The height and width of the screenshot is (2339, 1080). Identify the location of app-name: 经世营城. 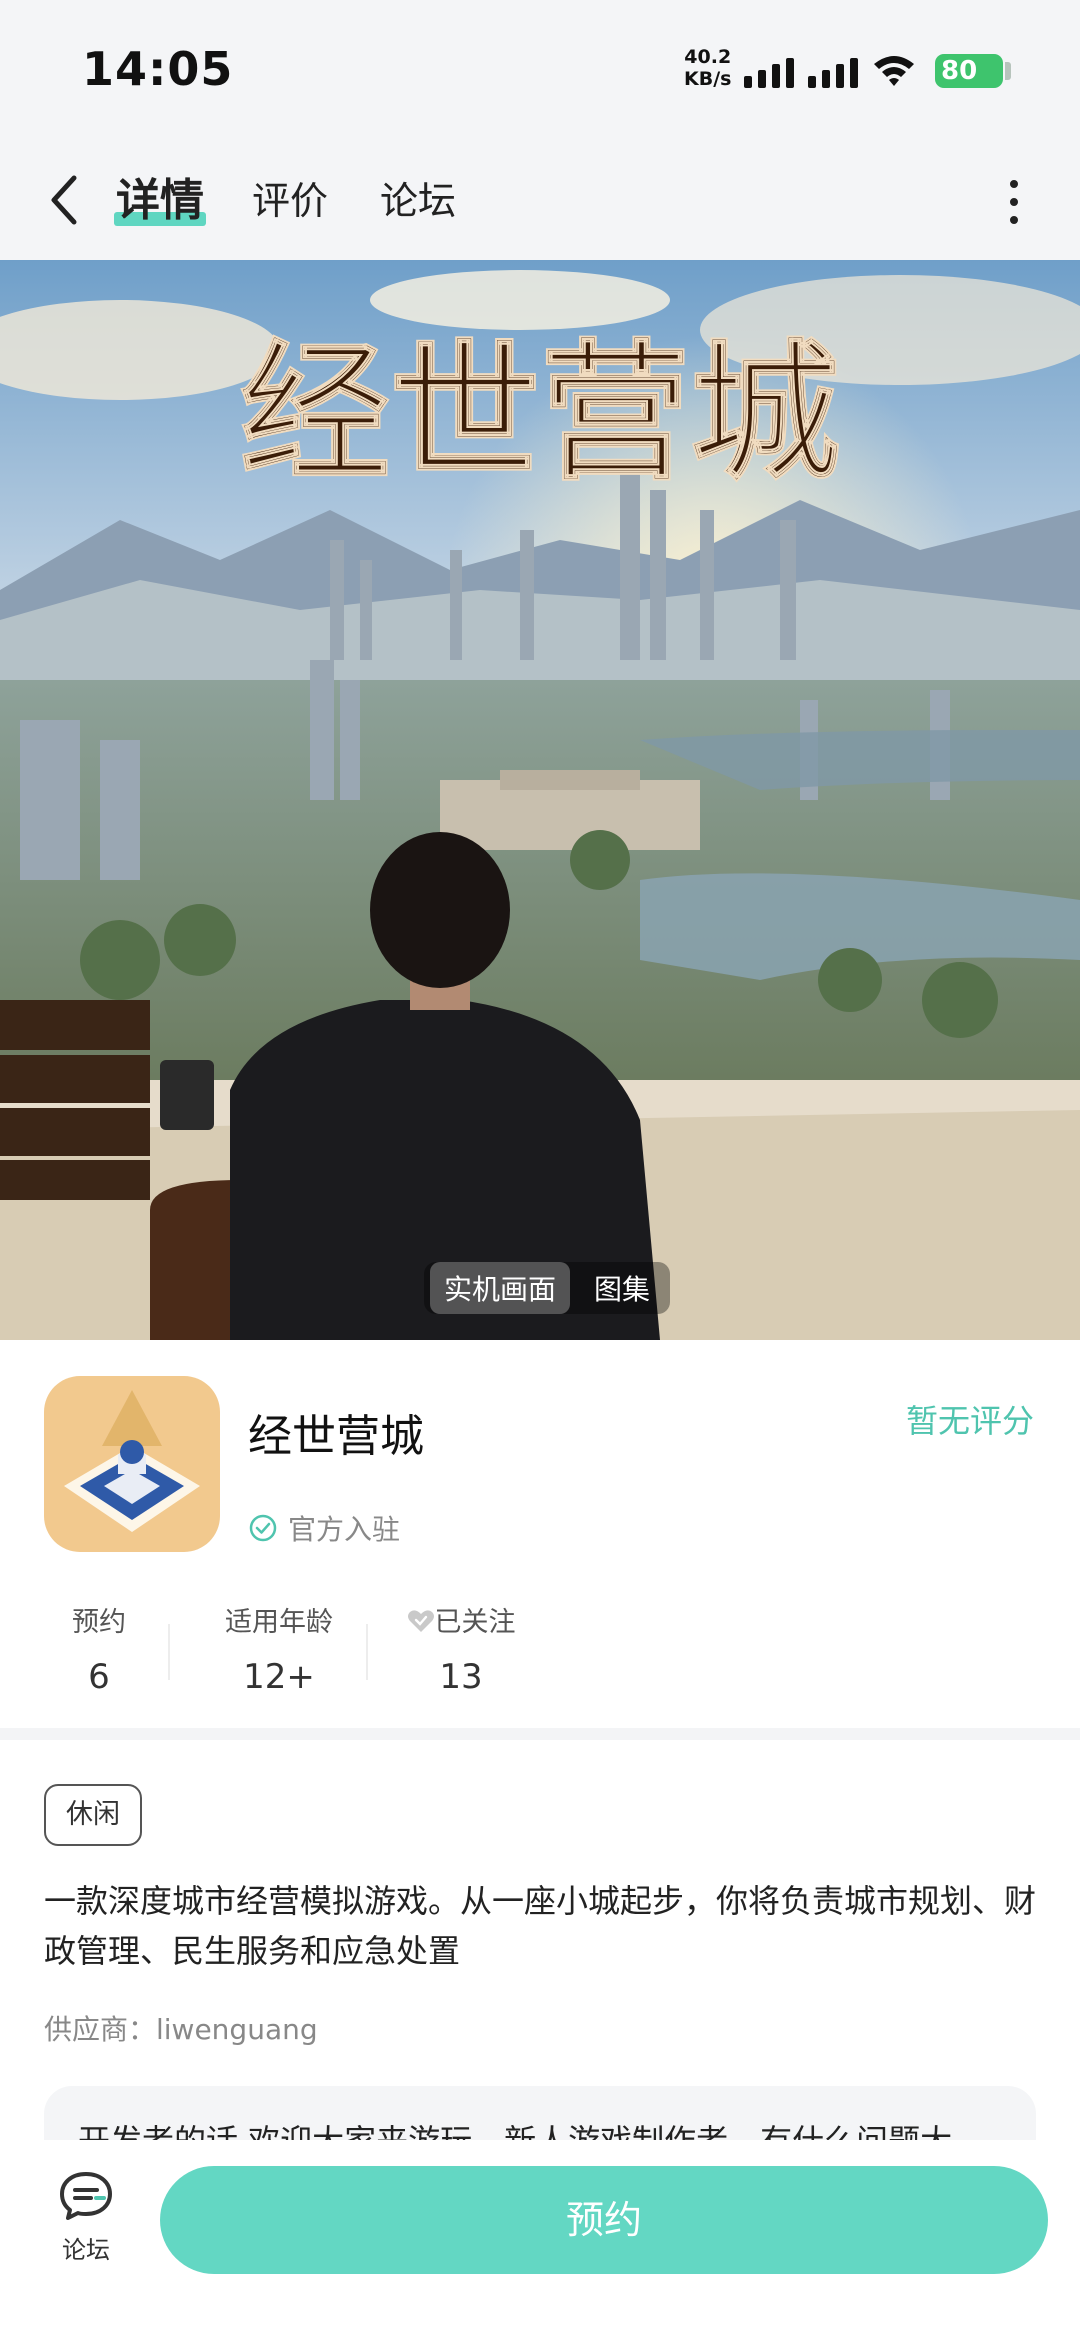
(336, 1436).